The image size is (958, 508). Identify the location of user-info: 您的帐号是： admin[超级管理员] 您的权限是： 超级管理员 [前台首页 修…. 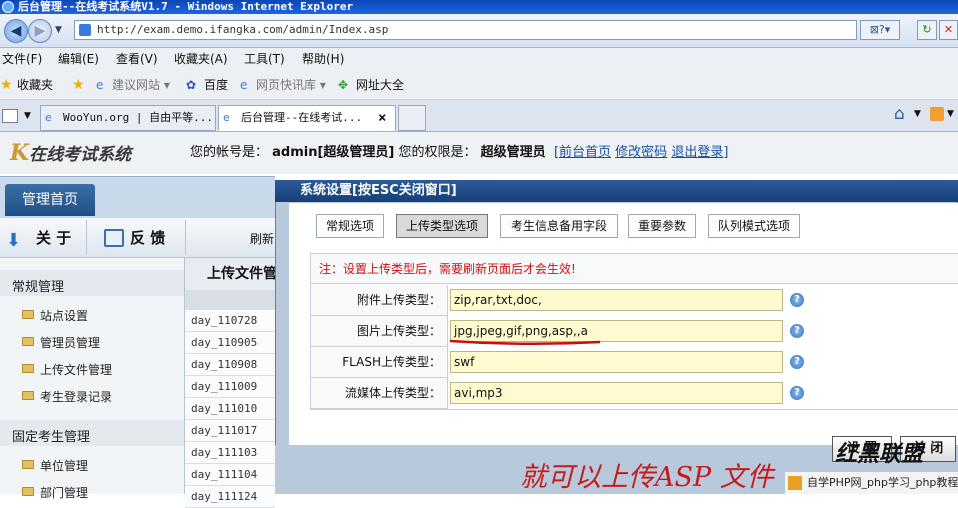
(459, 152).